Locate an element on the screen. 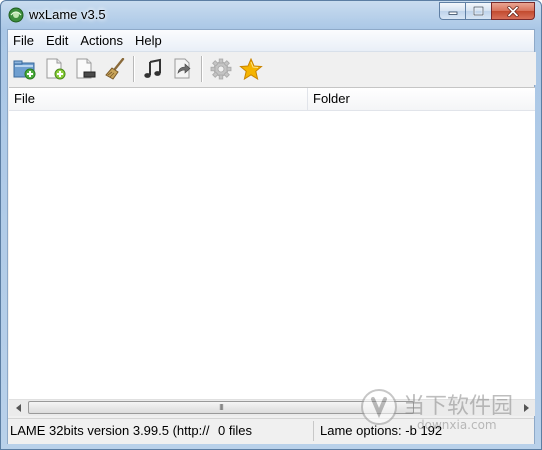  column-header-file: File is located at coordinates (158, 99).